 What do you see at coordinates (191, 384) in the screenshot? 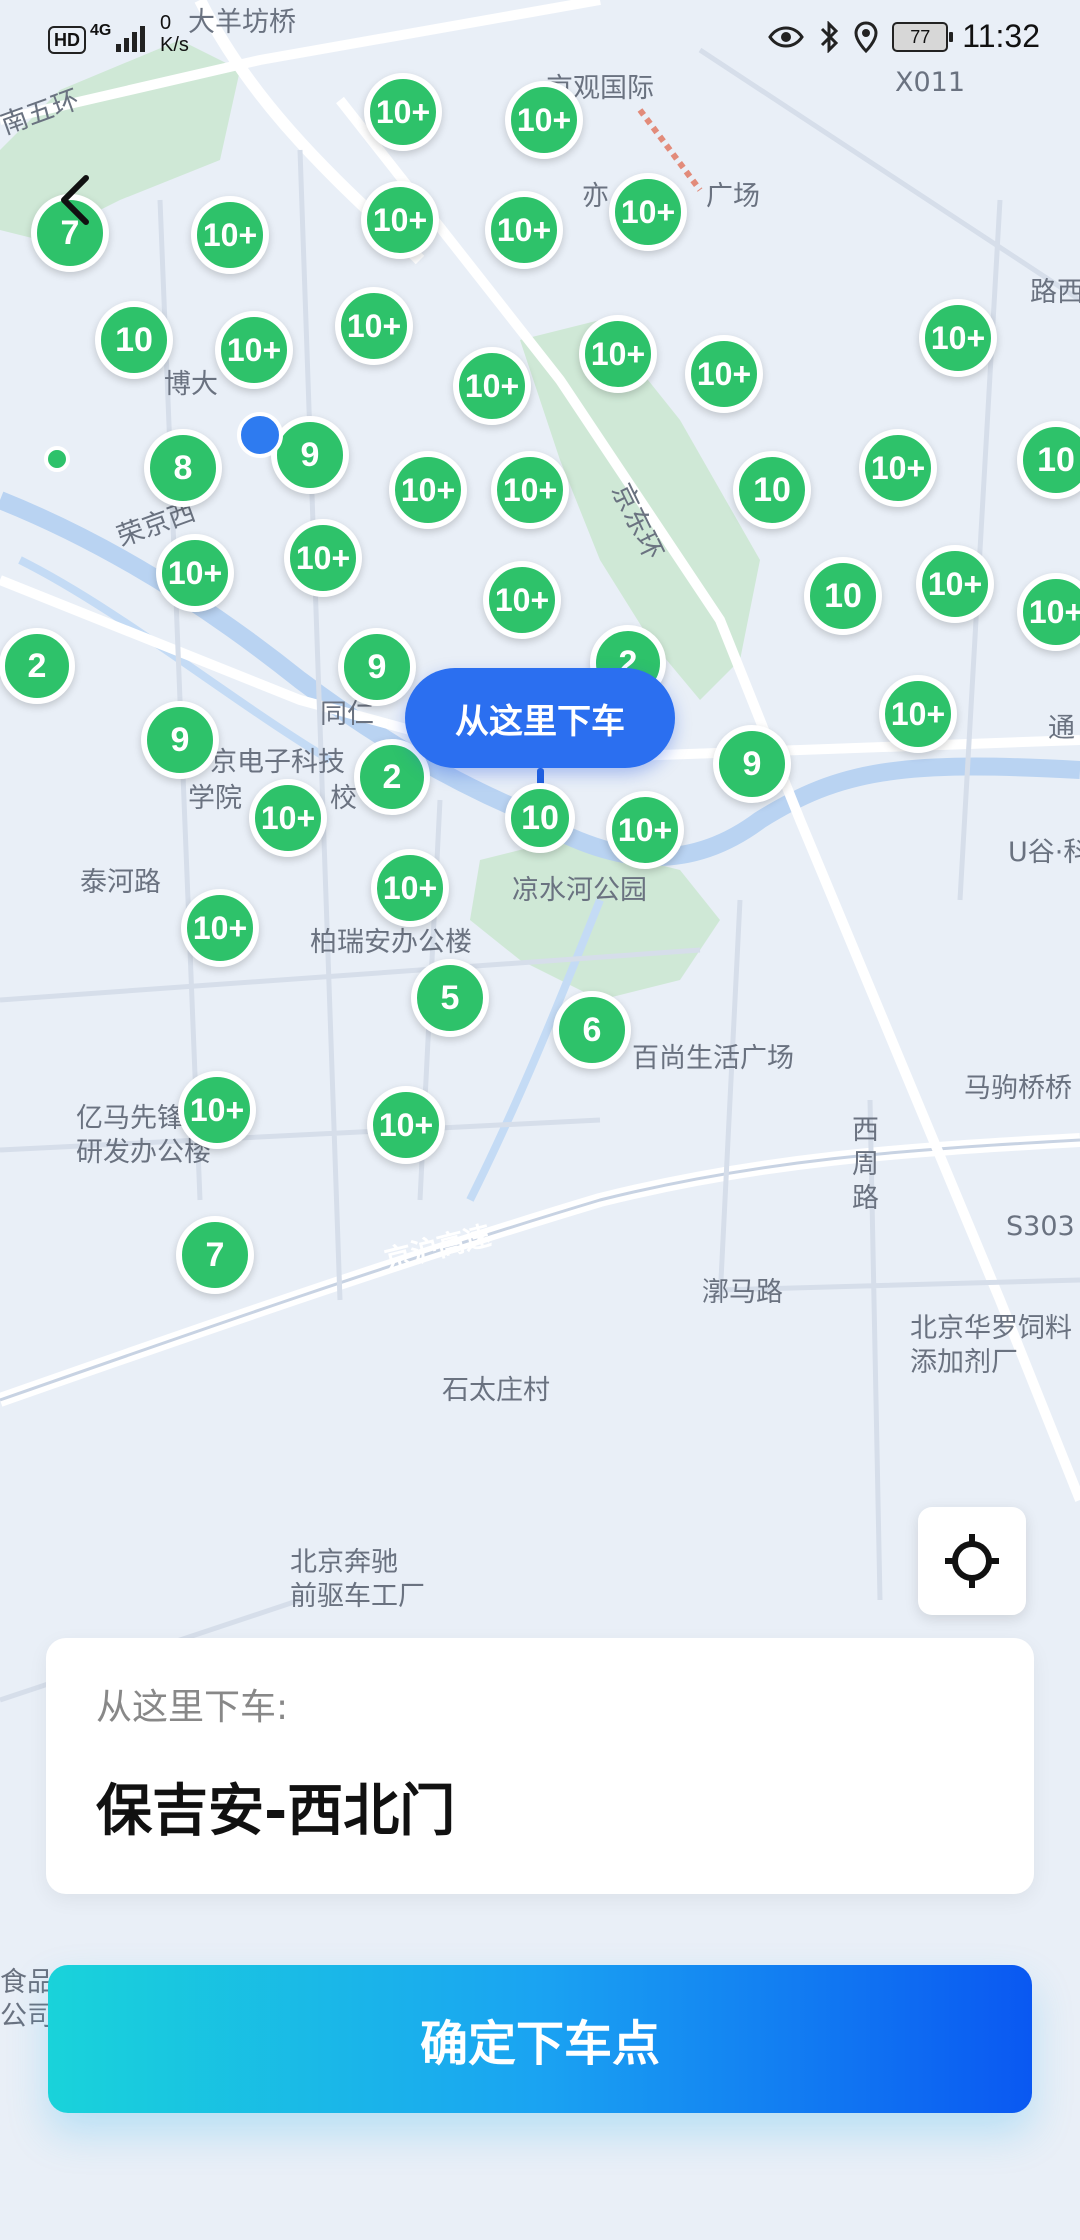
I see `map-label-boda: 博大` at bounding box center [191, 384].